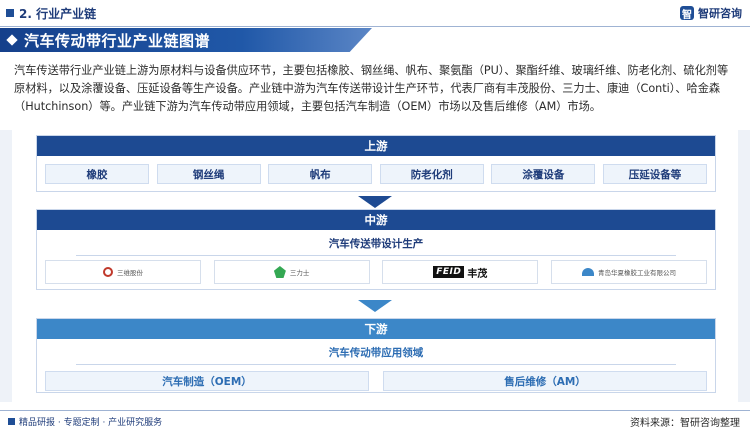 The image size is (750, 432). I want to click on right-decor-band, so click(744, 266).